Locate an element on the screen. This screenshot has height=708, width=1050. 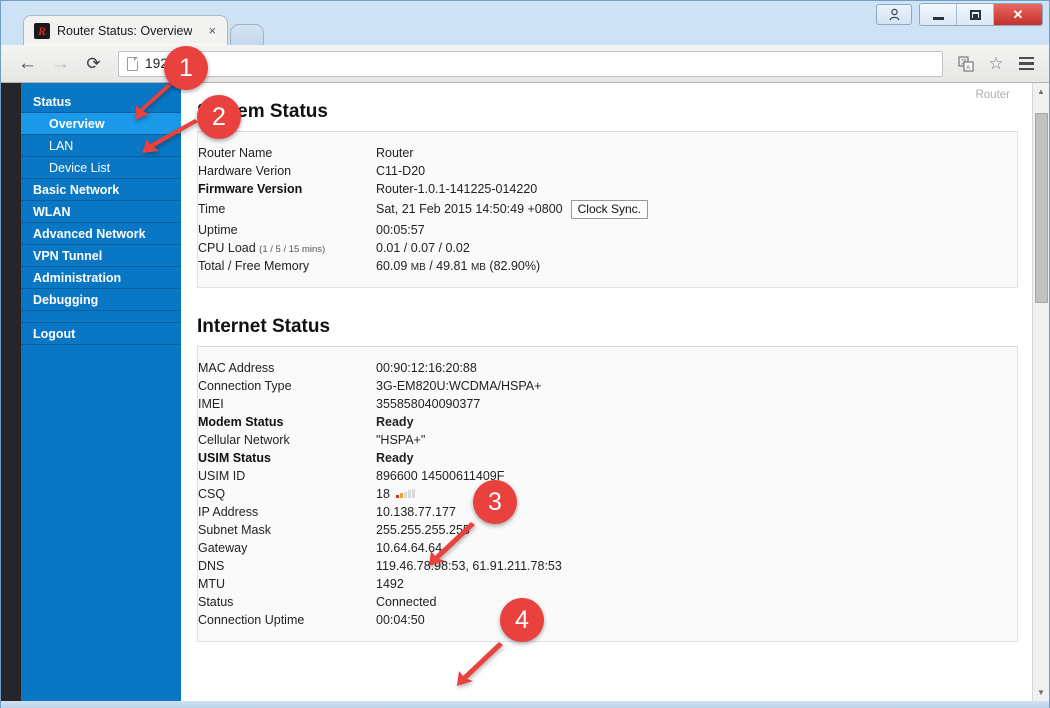
sidebar-item-logout: Logout is located at coordinates (101, 334).